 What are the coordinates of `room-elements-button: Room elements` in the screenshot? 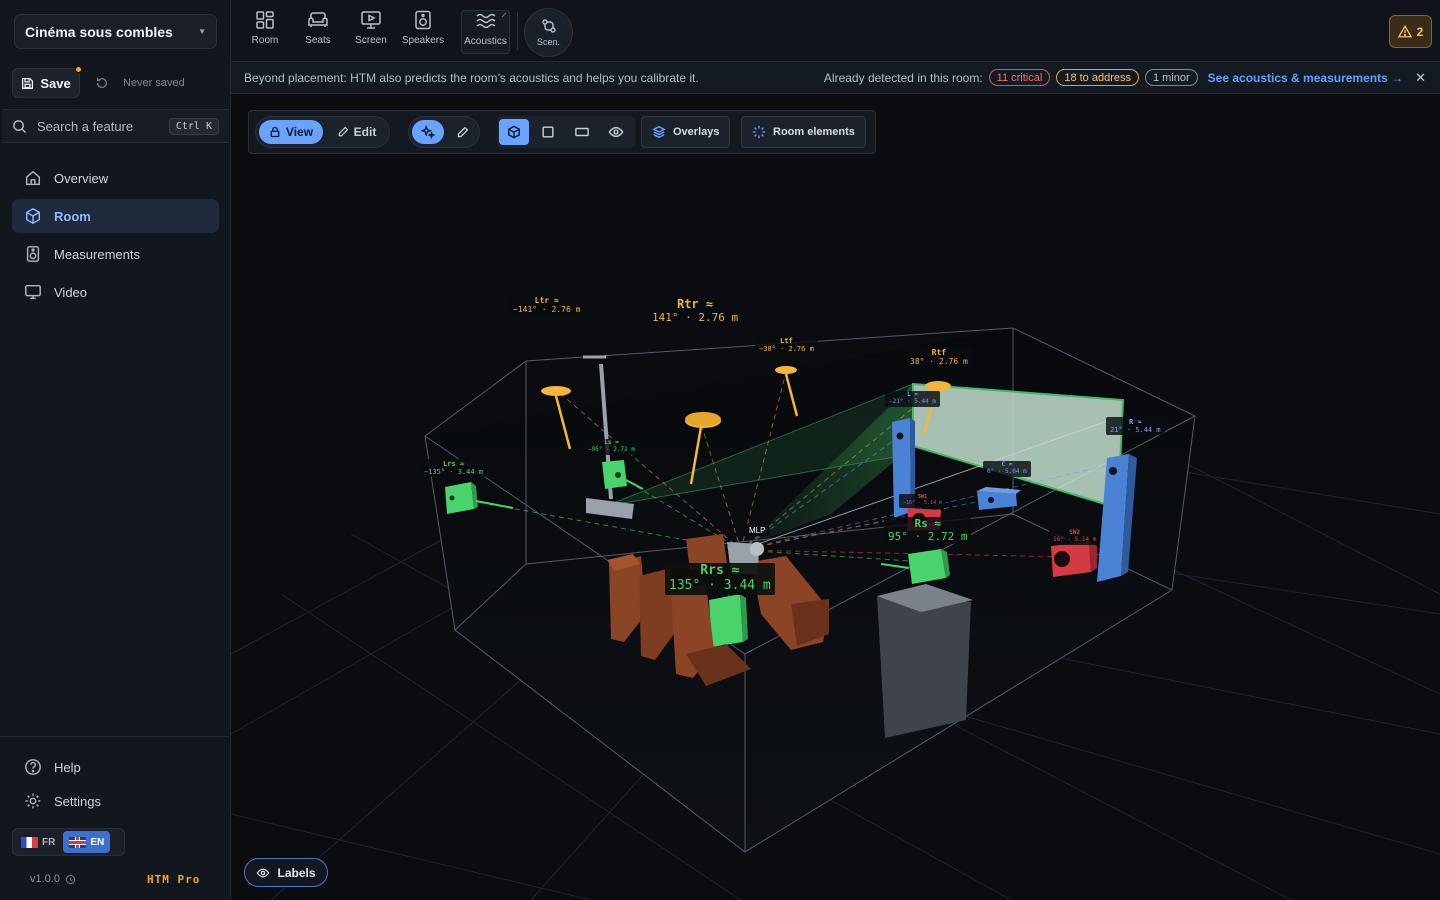 It's located at (803, 132).